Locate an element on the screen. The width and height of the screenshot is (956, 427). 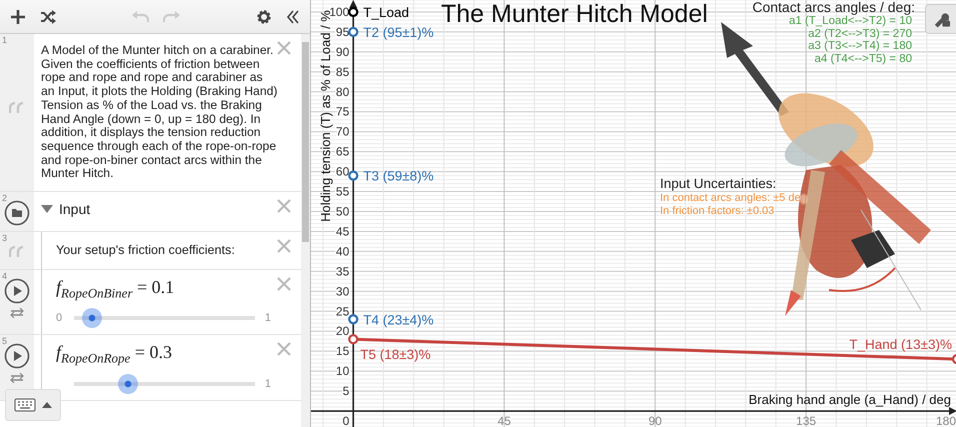
axis-label: Braking hand angle (a_Hand) / deg is located at coordinates (849, 400).